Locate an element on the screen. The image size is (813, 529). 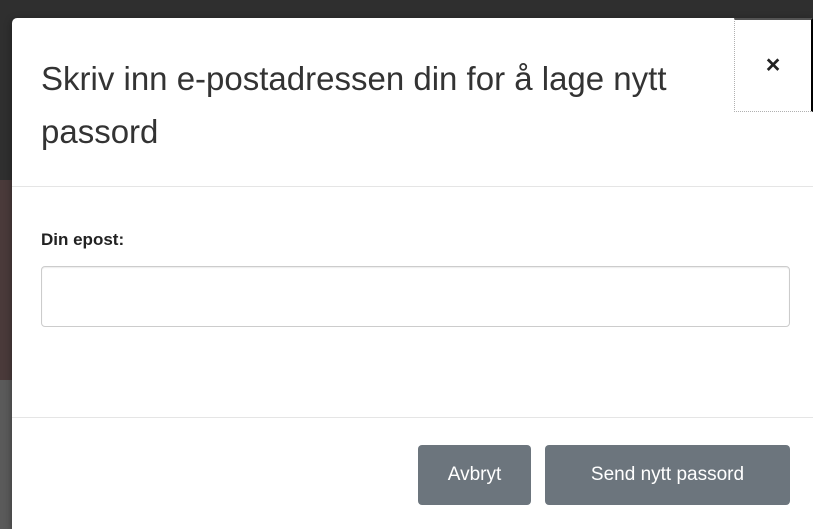
email-field is located at coordinates (415, 296).